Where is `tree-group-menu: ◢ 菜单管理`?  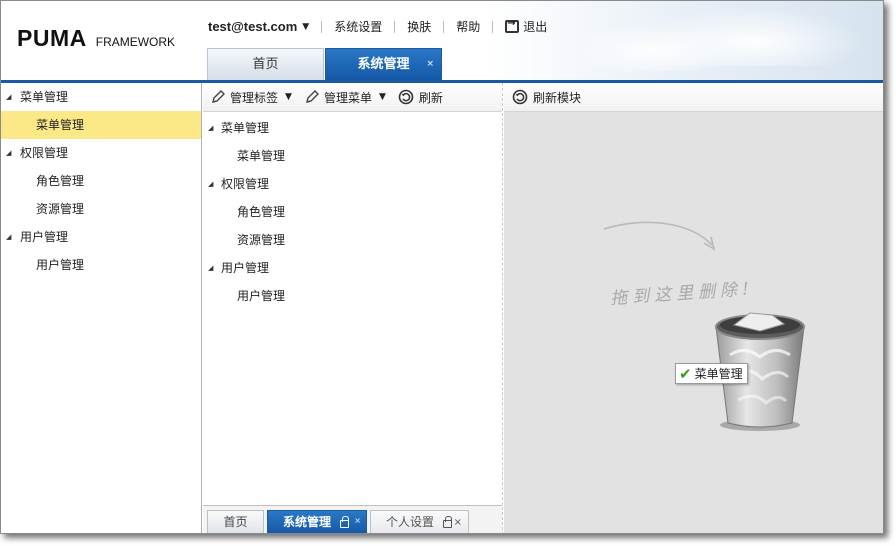
tree-group-menu: ◢ 菜单管理 is located at coordinates (352, 128).